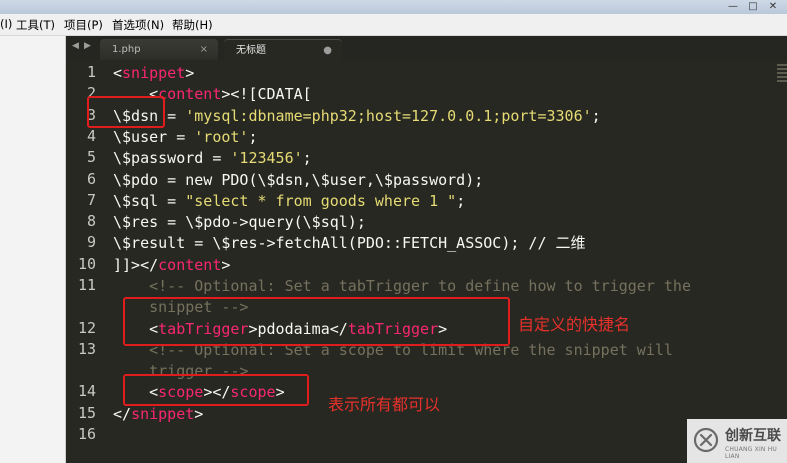 The width and height of the screenshot is (787, 463). Describe the element at coordinates (86, 434) in the screenshot. I see `line-number: 16` at that location.